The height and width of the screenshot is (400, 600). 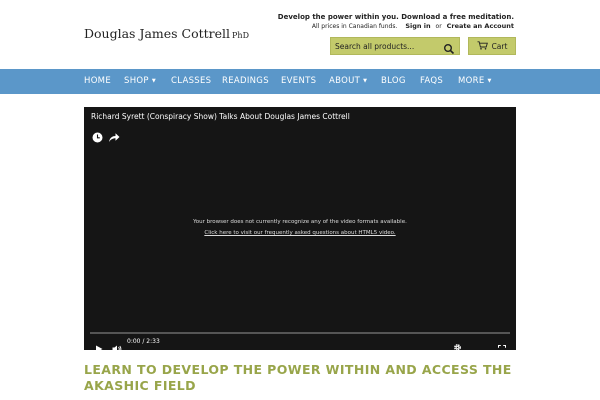 What do you see at coordinates (499, 46) in the screenshot?
I see `cart-label: Cart` at bounding box center [499, 46].